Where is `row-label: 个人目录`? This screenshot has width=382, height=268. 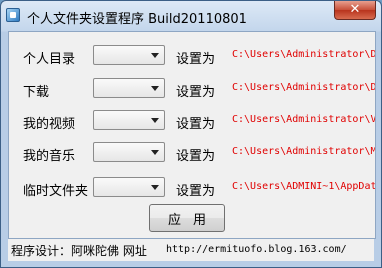
row-label: 个人目录 is located at coordinates (49, 59).